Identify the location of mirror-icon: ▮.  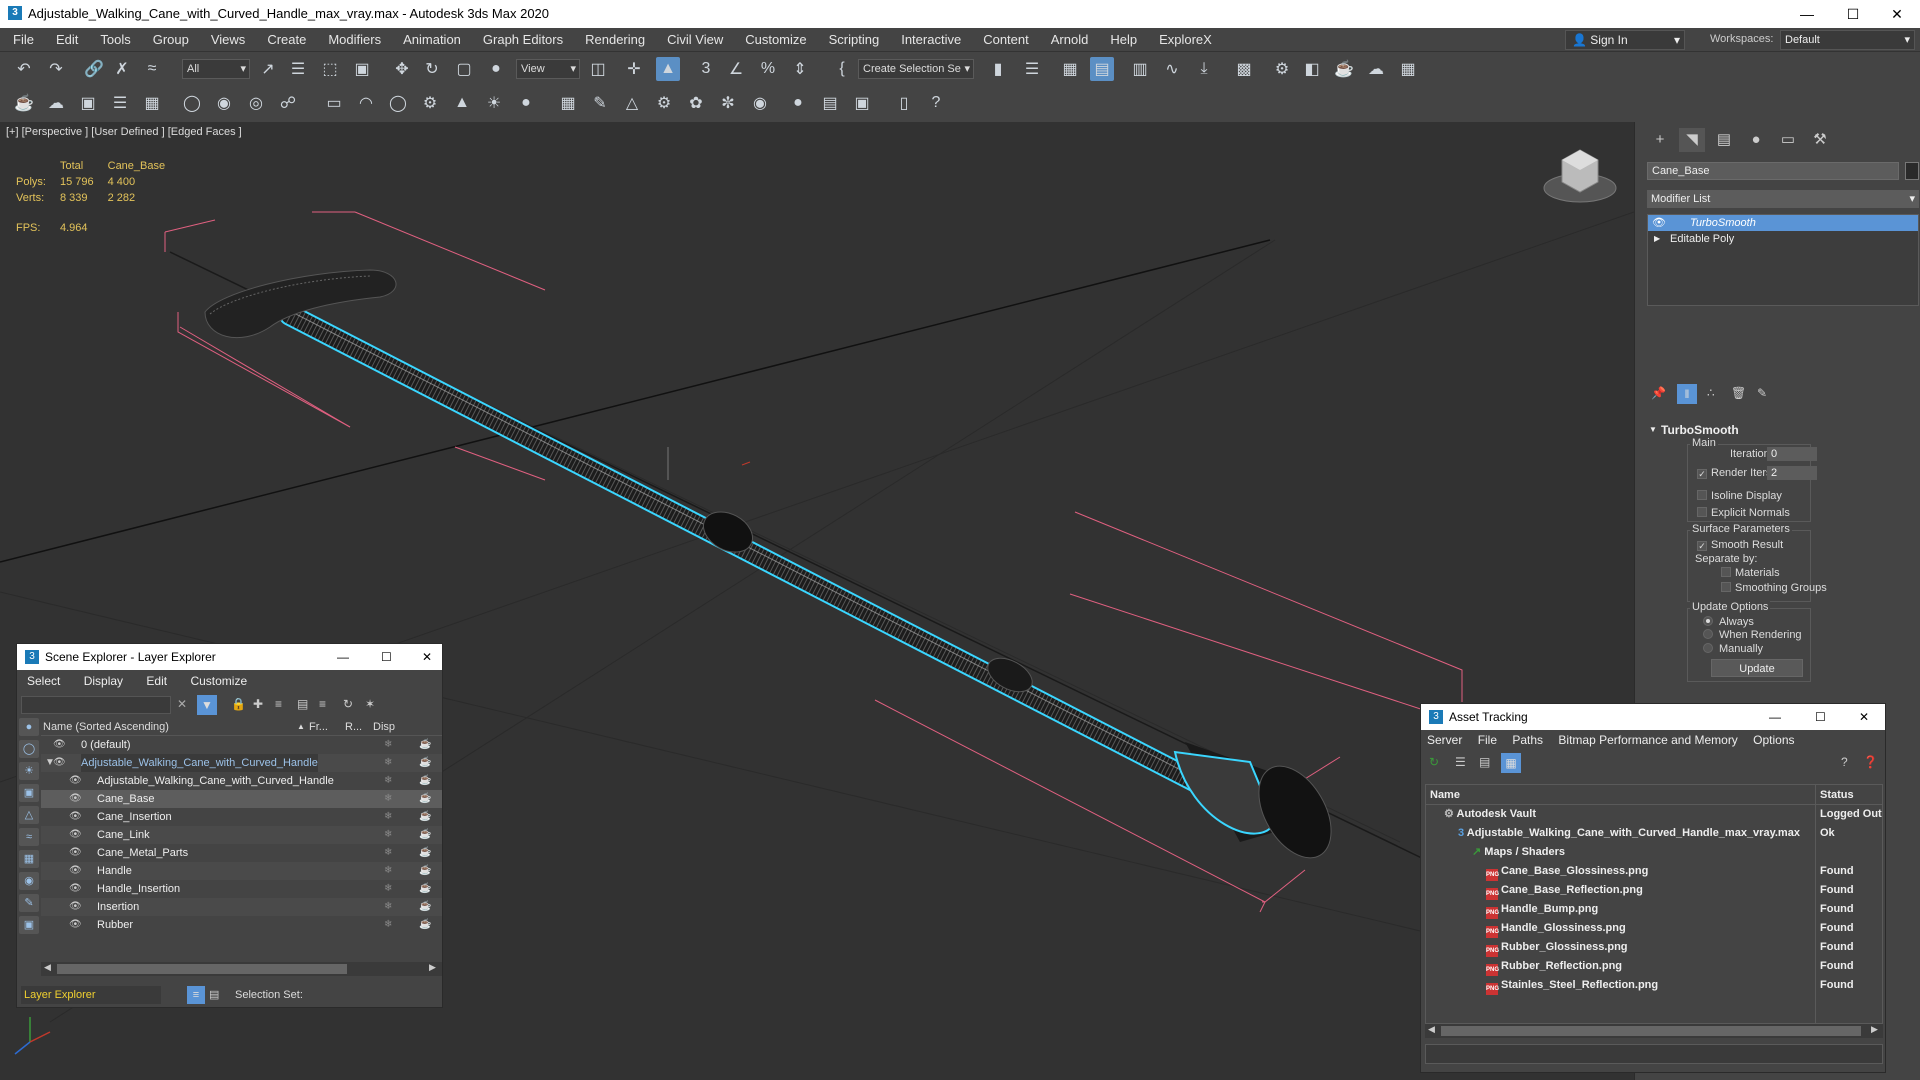
(998, 69).